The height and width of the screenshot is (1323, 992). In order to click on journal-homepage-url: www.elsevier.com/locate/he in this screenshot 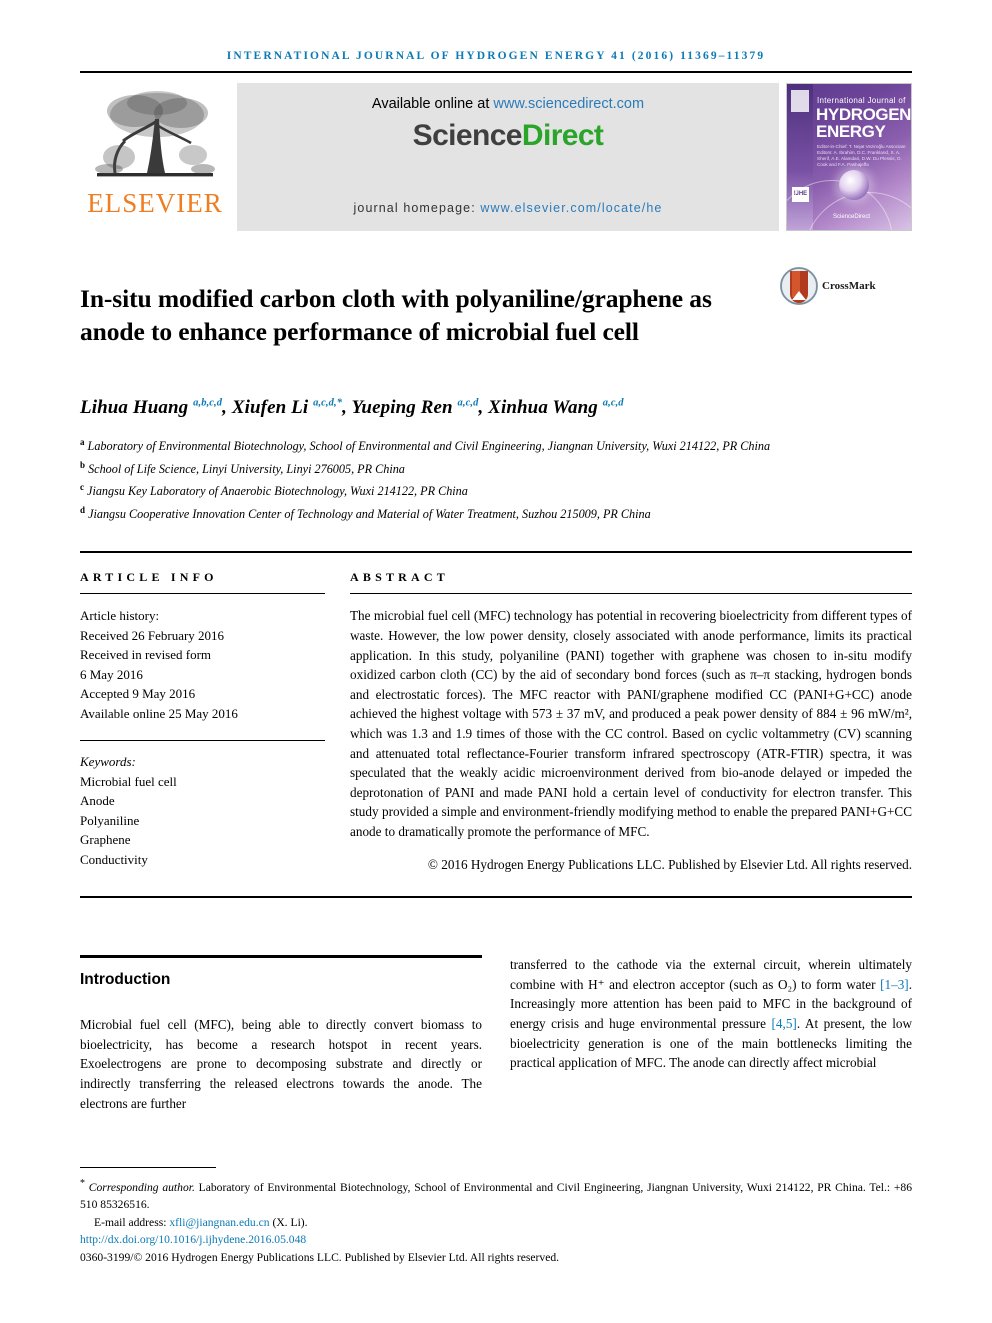, I will do `click(571, 208)`.